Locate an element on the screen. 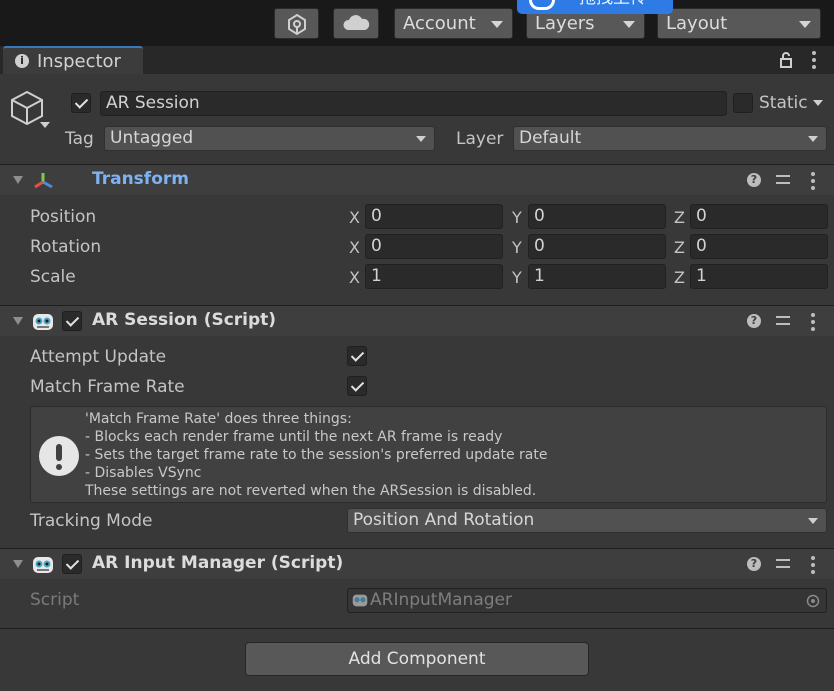  info-icon: i is located at coordinates (22, 61).